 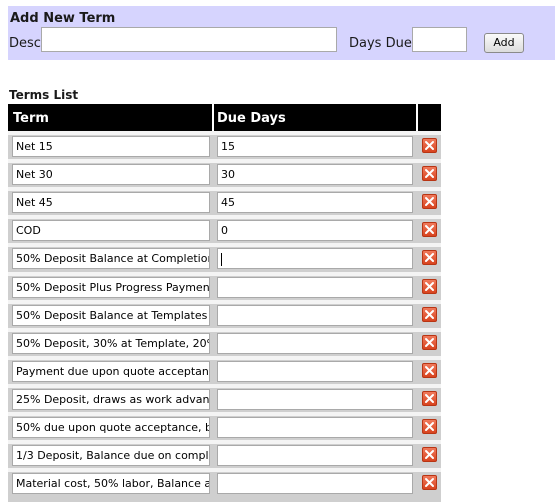 I want to click on due-days-input: 0, so click(x=315, y=230).